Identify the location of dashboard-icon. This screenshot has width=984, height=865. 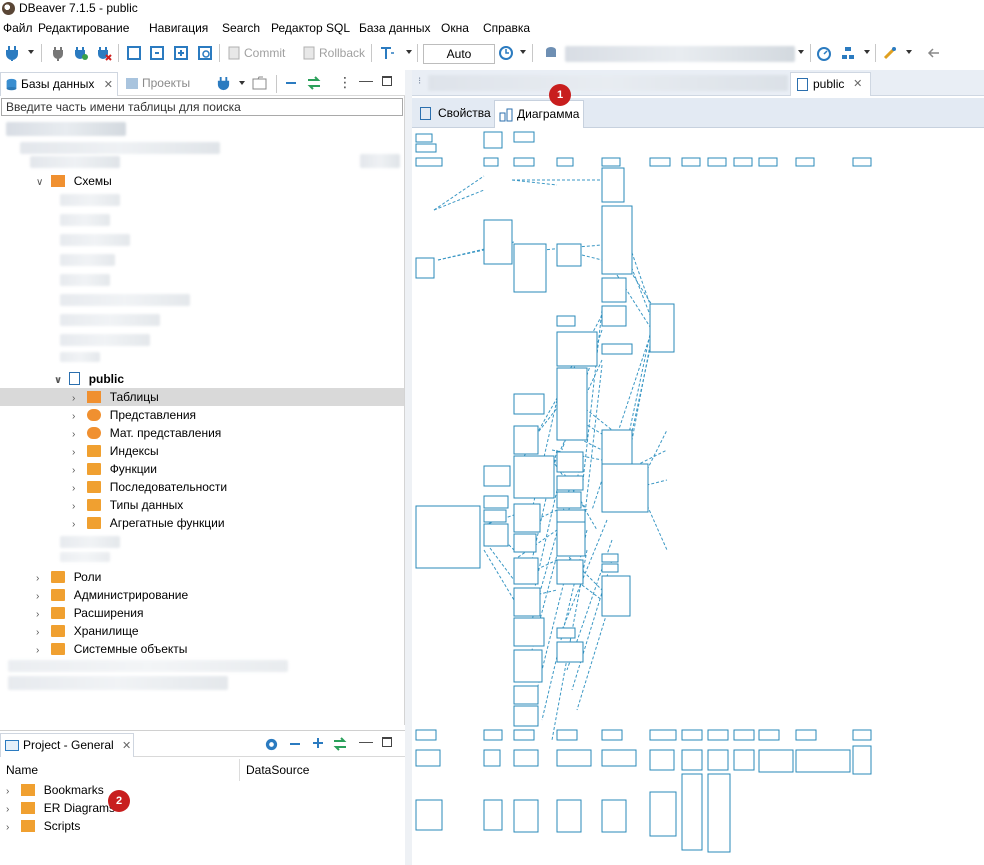
(824, 53).